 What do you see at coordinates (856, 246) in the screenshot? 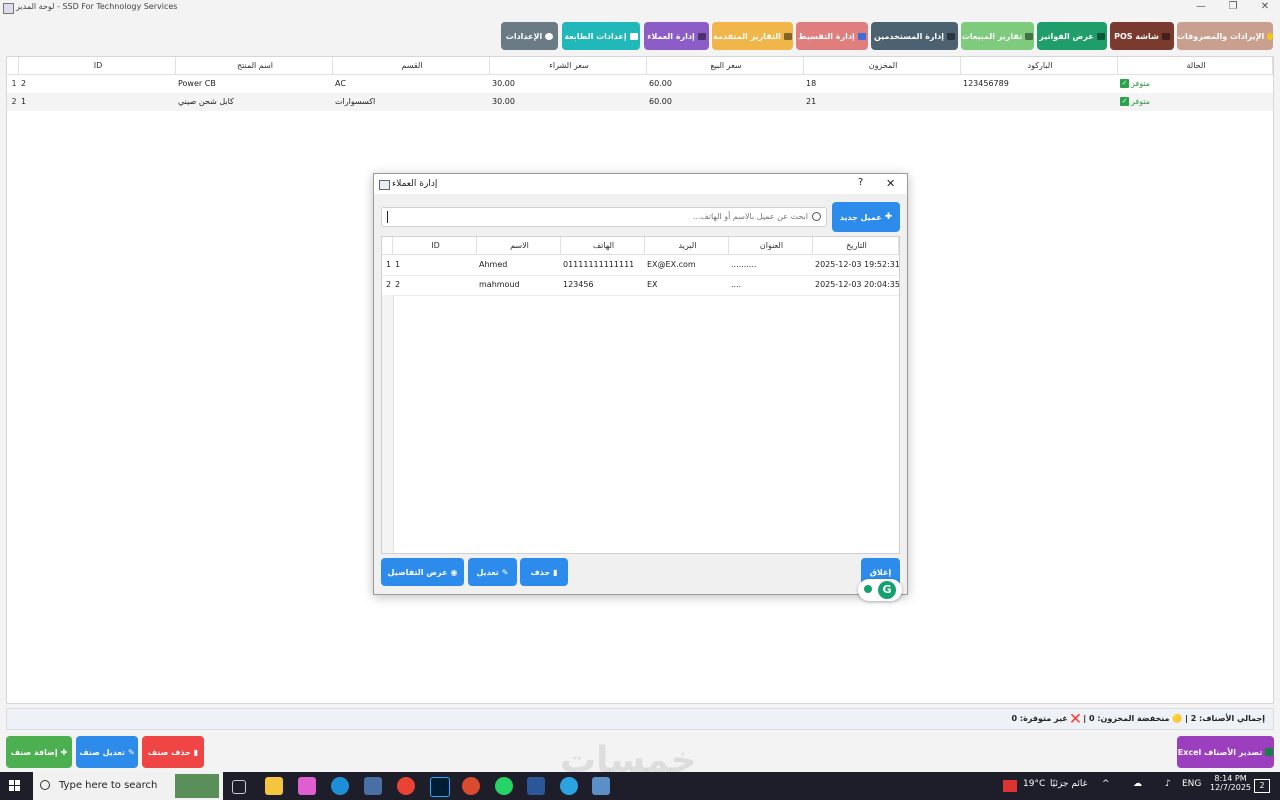
I see `col-customer-date: التاريخ` at bounding box center [856, 246].